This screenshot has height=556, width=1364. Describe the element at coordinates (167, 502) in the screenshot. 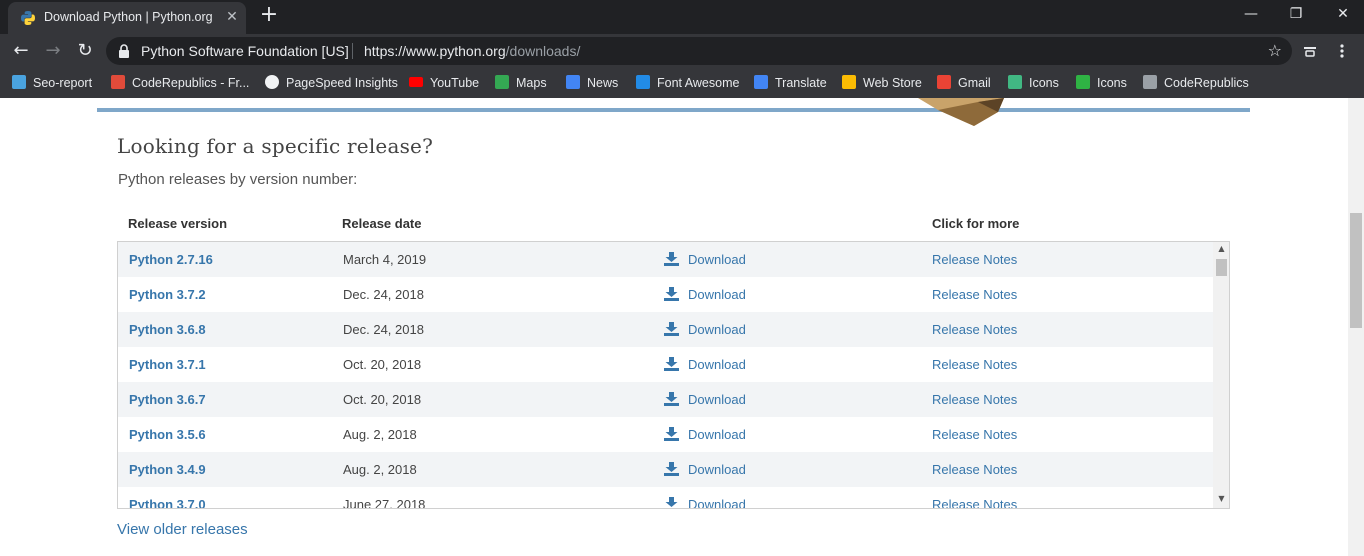

I see `release-version-link: Python 3.7.0` at that location.